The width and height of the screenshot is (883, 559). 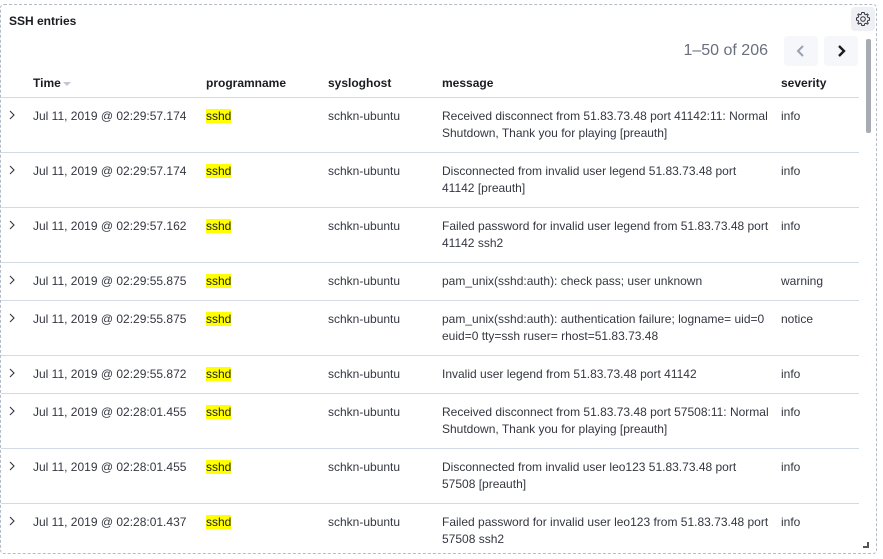 I want to click on cell-severity: warning, so click(x=820, y=281).